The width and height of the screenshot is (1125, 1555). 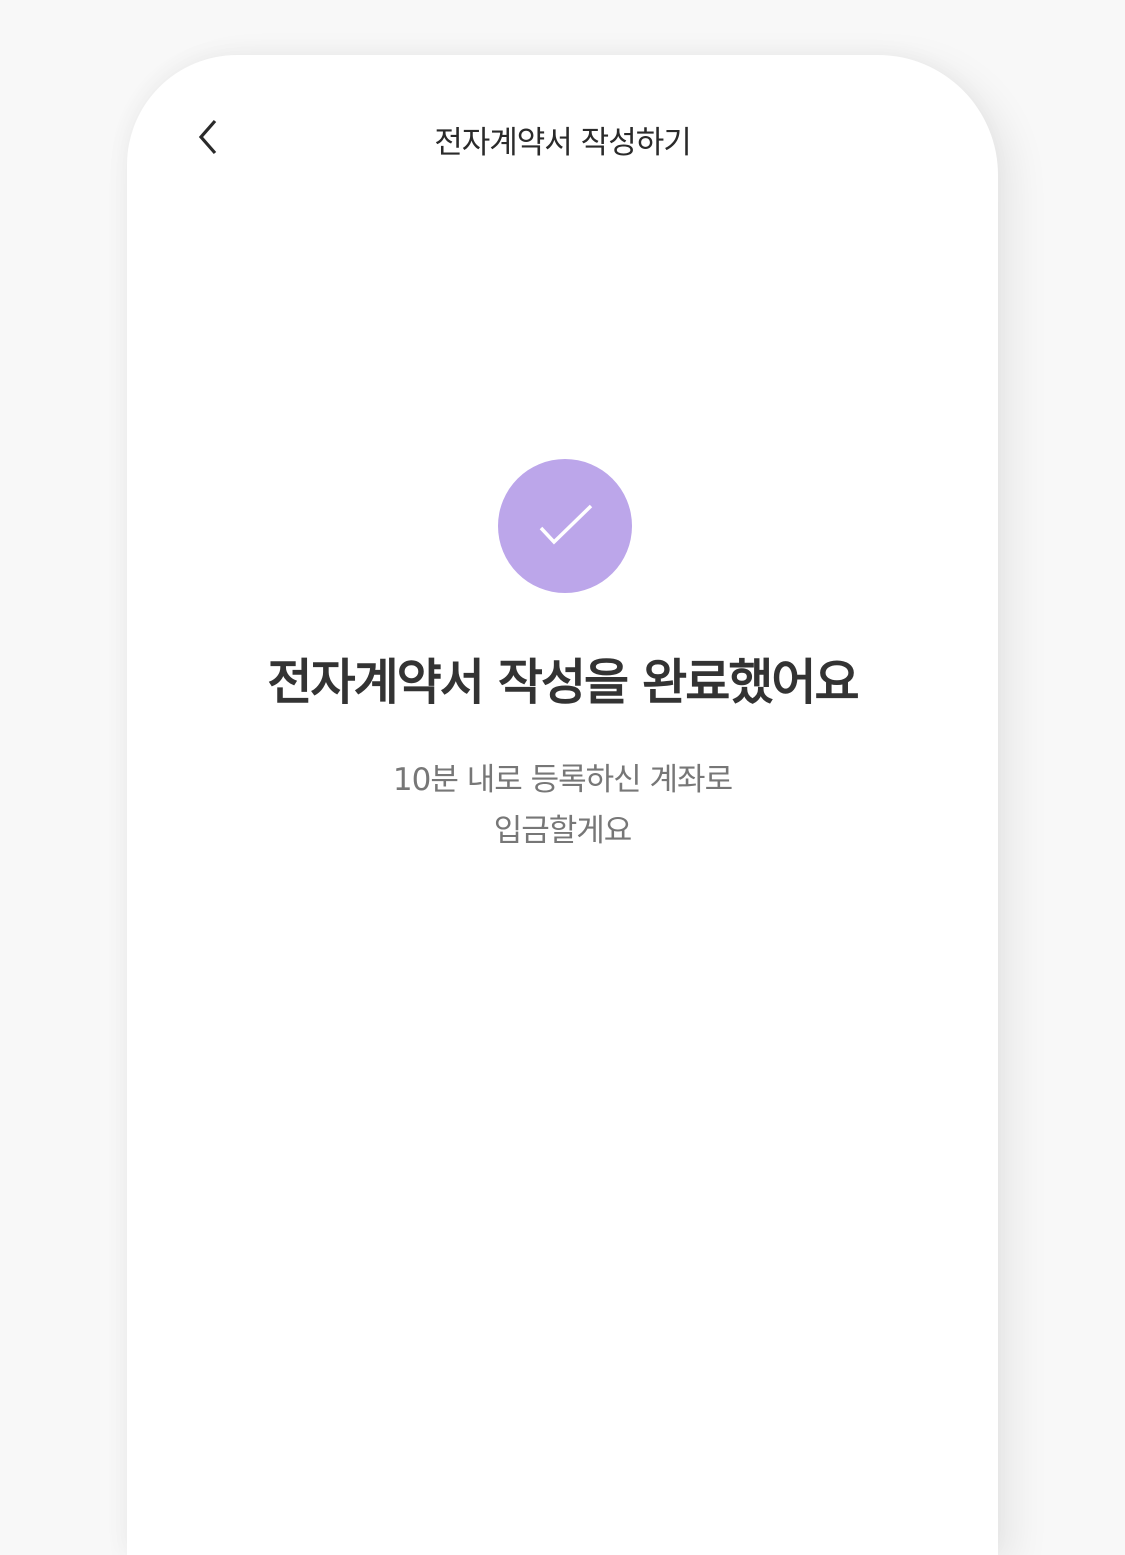 I want to click on check-icon, so click(x=566, y=524).